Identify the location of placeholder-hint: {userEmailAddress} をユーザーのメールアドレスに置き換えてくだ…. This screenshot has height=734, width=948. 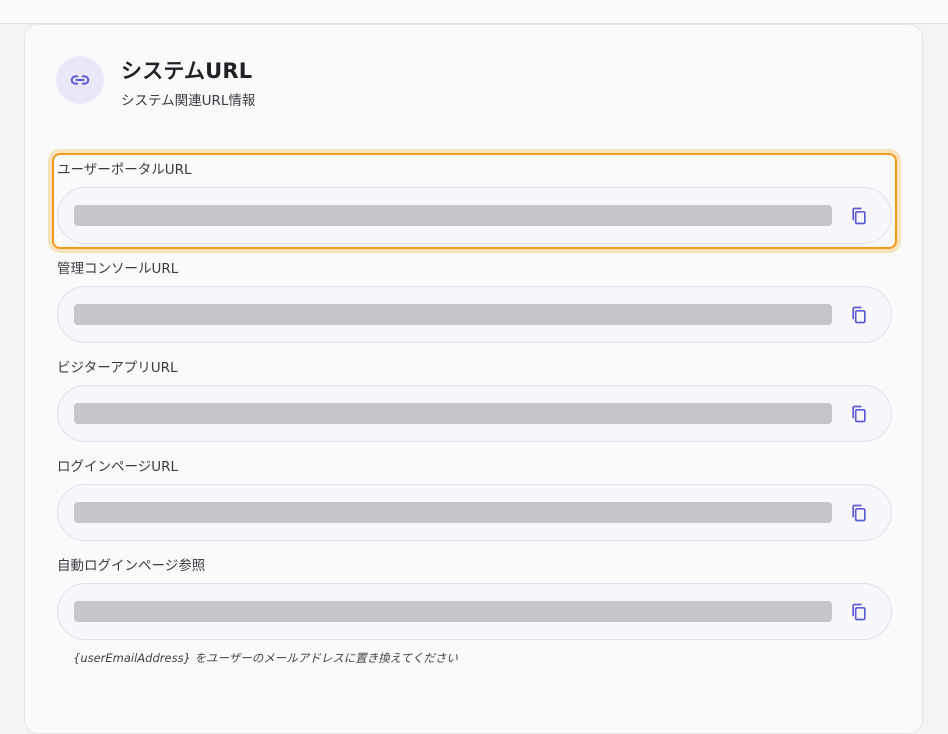
(265, 658).